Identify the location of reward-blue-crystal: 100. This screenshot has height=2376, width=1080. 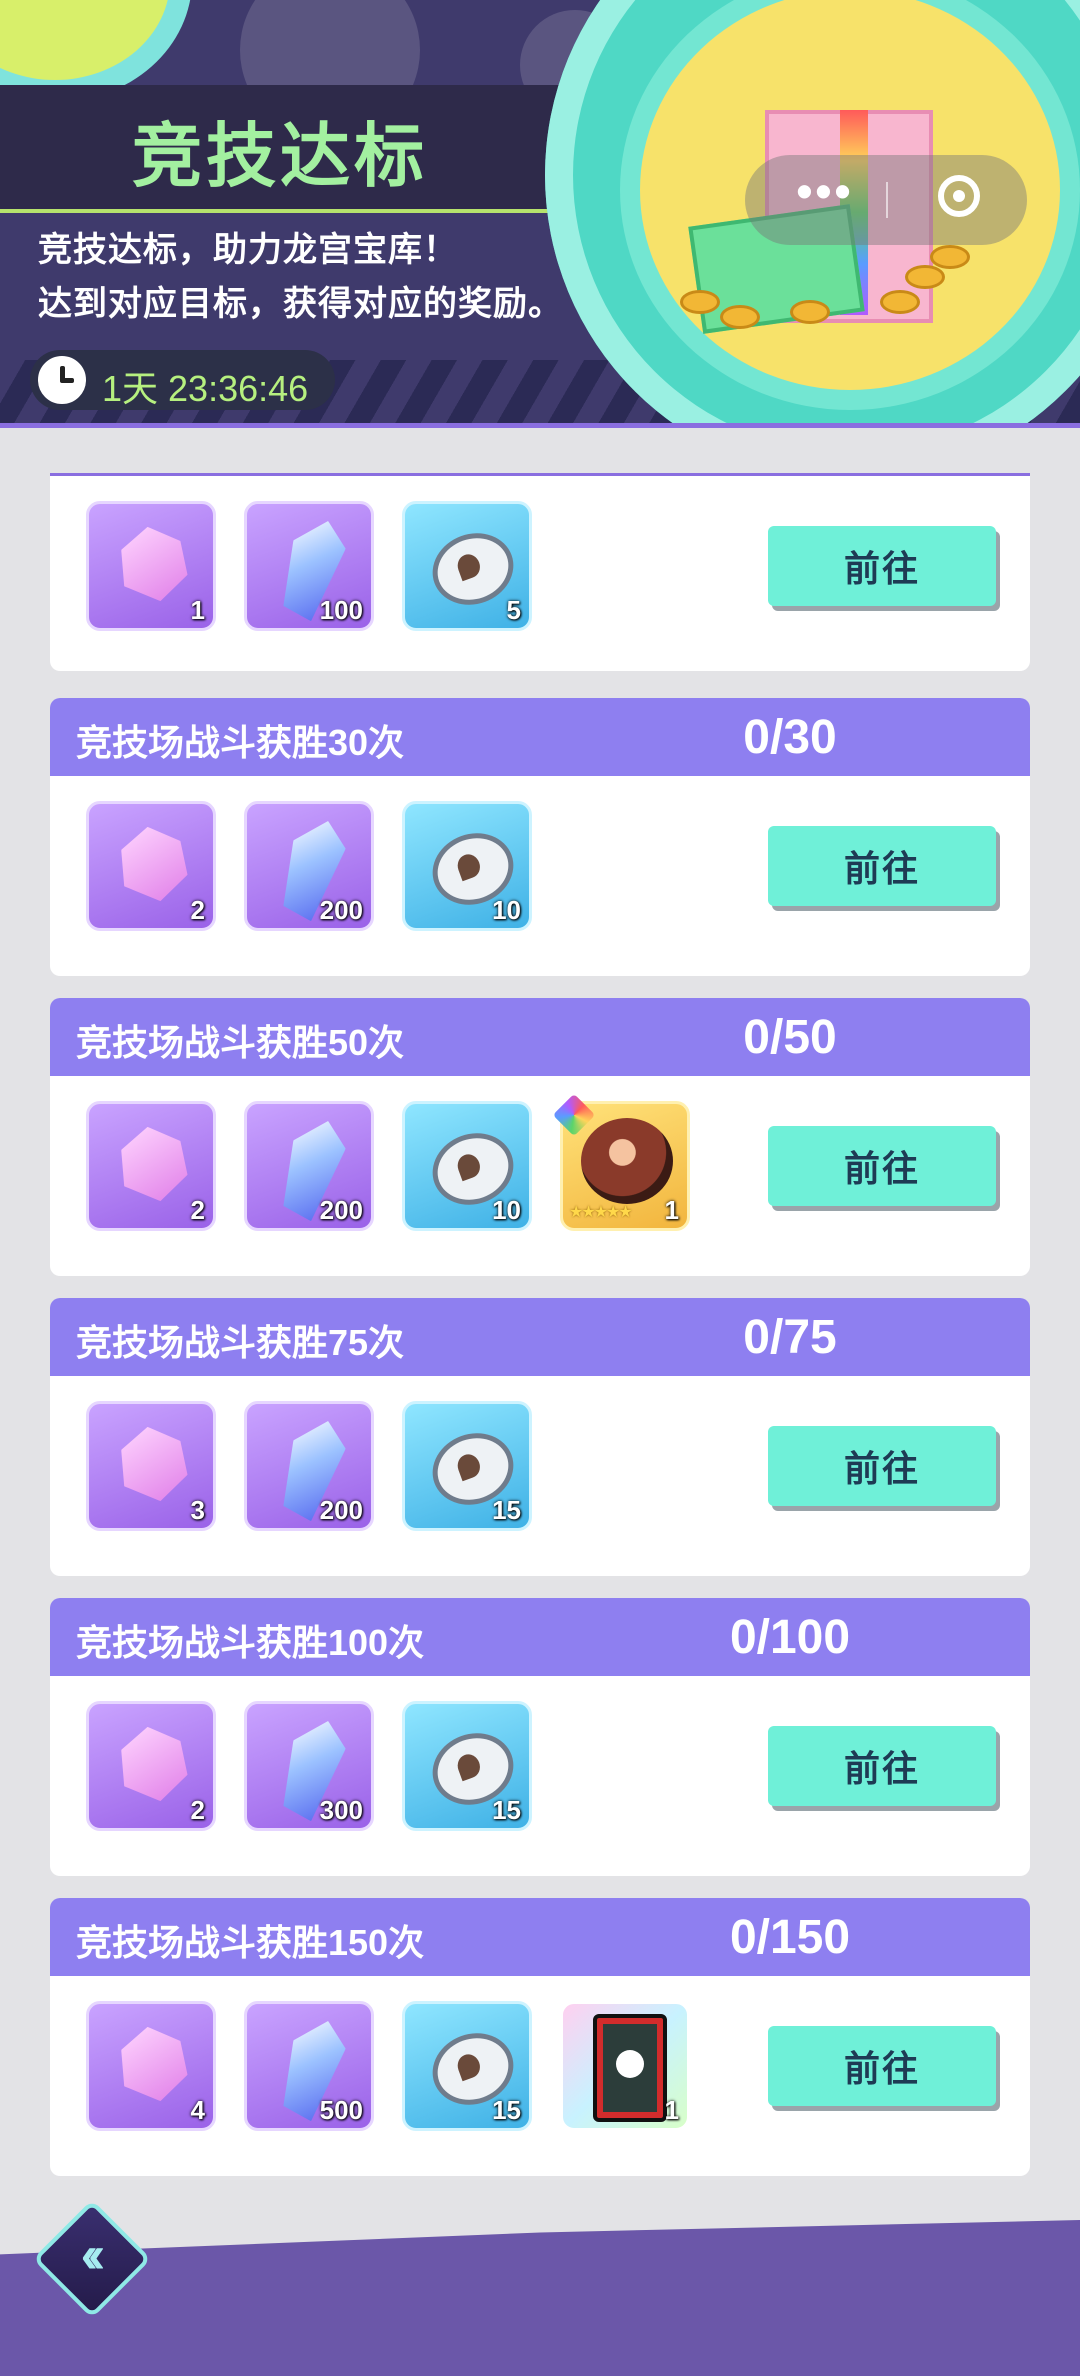
(309, 566).